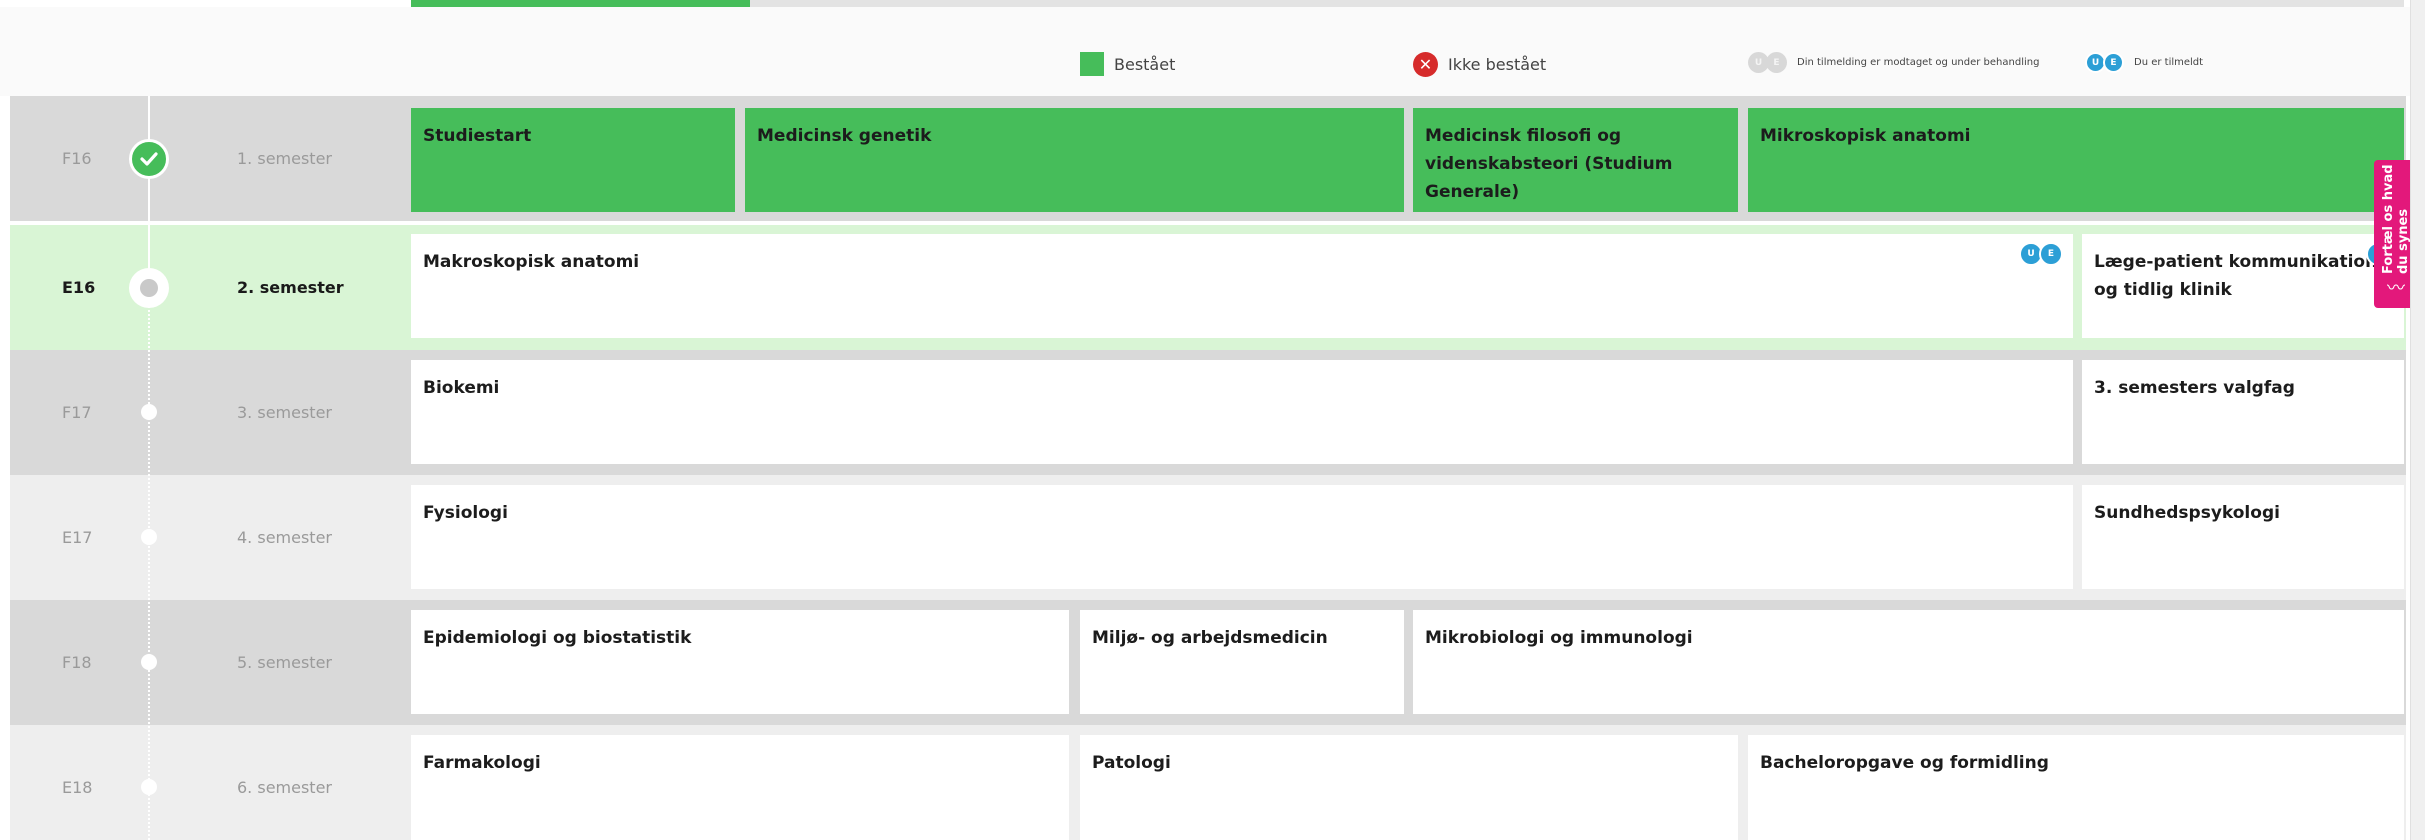  I want to click on course-card: Biokemi, so click(1242, 412).